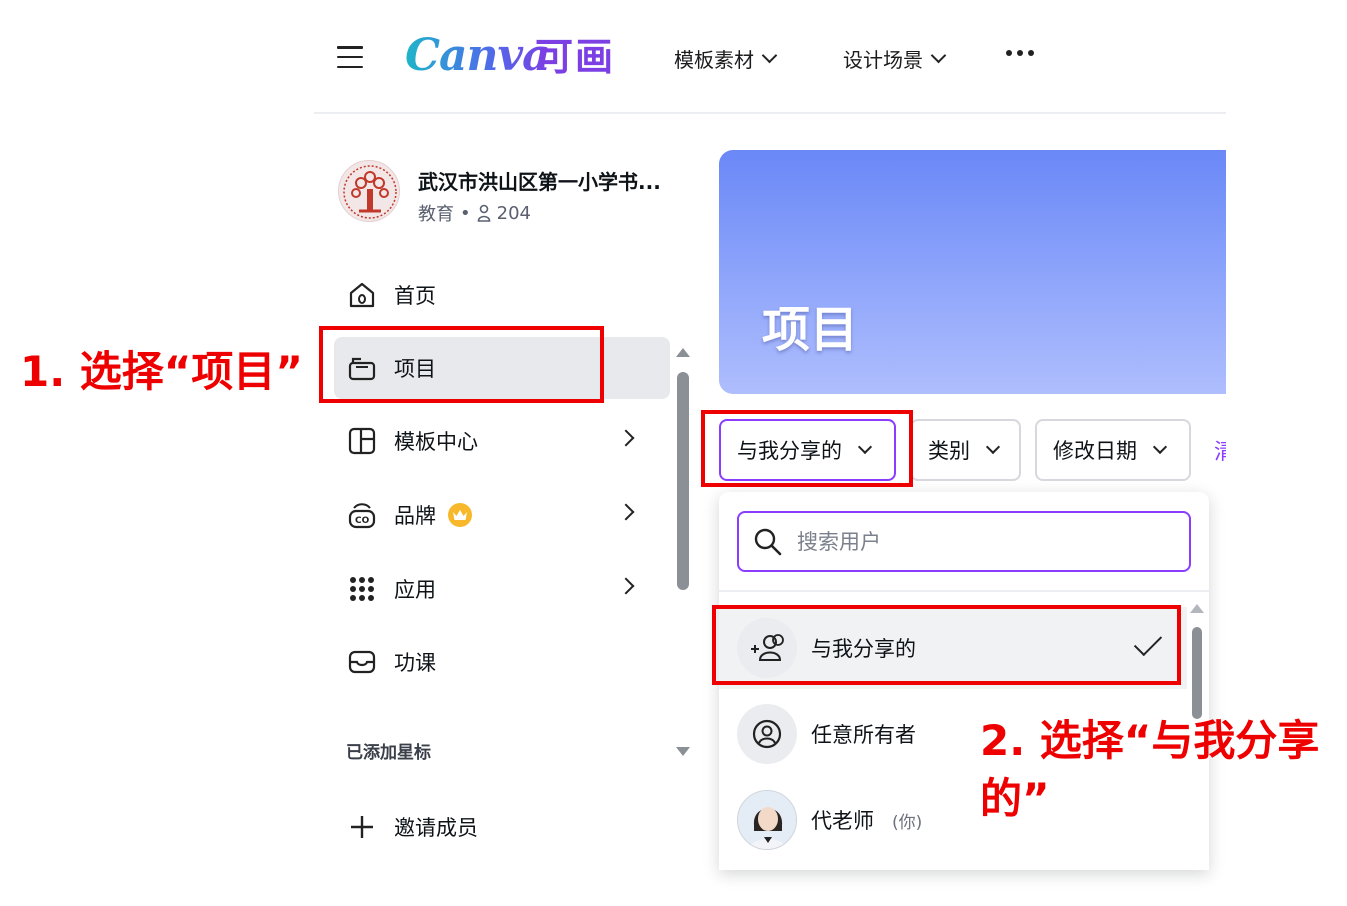 The height and width of the screenshot is (906, 1347). What do you see at coordinates (683, 751) in the screenshot?
I see `scroll-down-arrow` at bounding box center [683, 751].